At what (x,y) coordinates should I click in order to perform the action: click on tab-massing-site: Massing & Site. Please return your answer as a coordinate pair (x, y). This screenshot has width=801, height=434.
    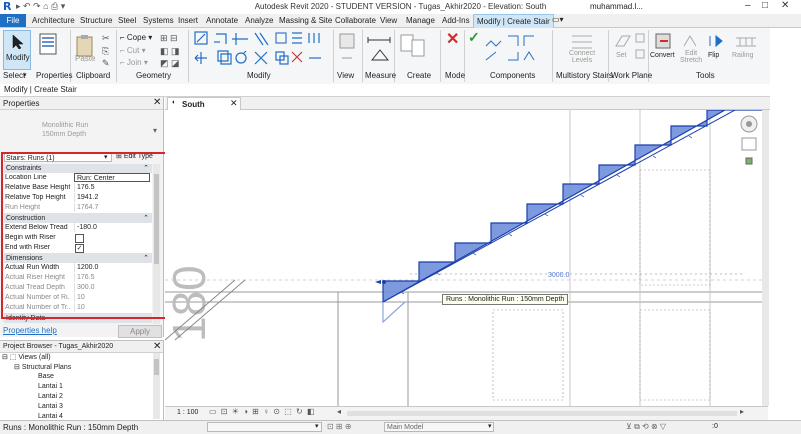
    Looking at the image, I should click on (305, 20).